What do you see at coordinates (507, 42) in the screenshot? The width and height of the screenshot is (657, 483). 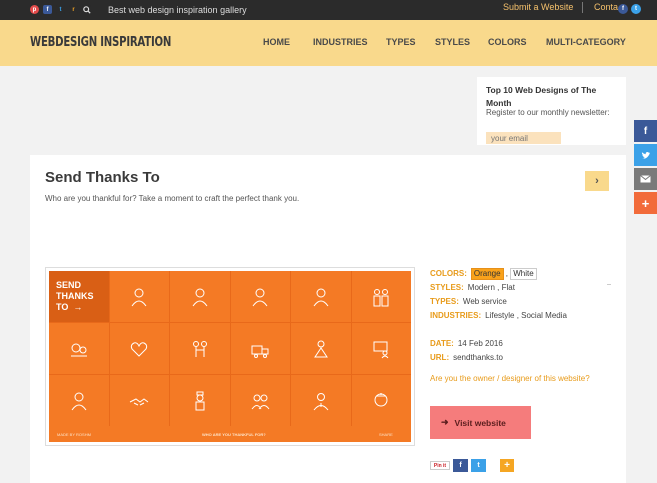 I see `nav-colors: COLORS` at bounding box center [507, 42].